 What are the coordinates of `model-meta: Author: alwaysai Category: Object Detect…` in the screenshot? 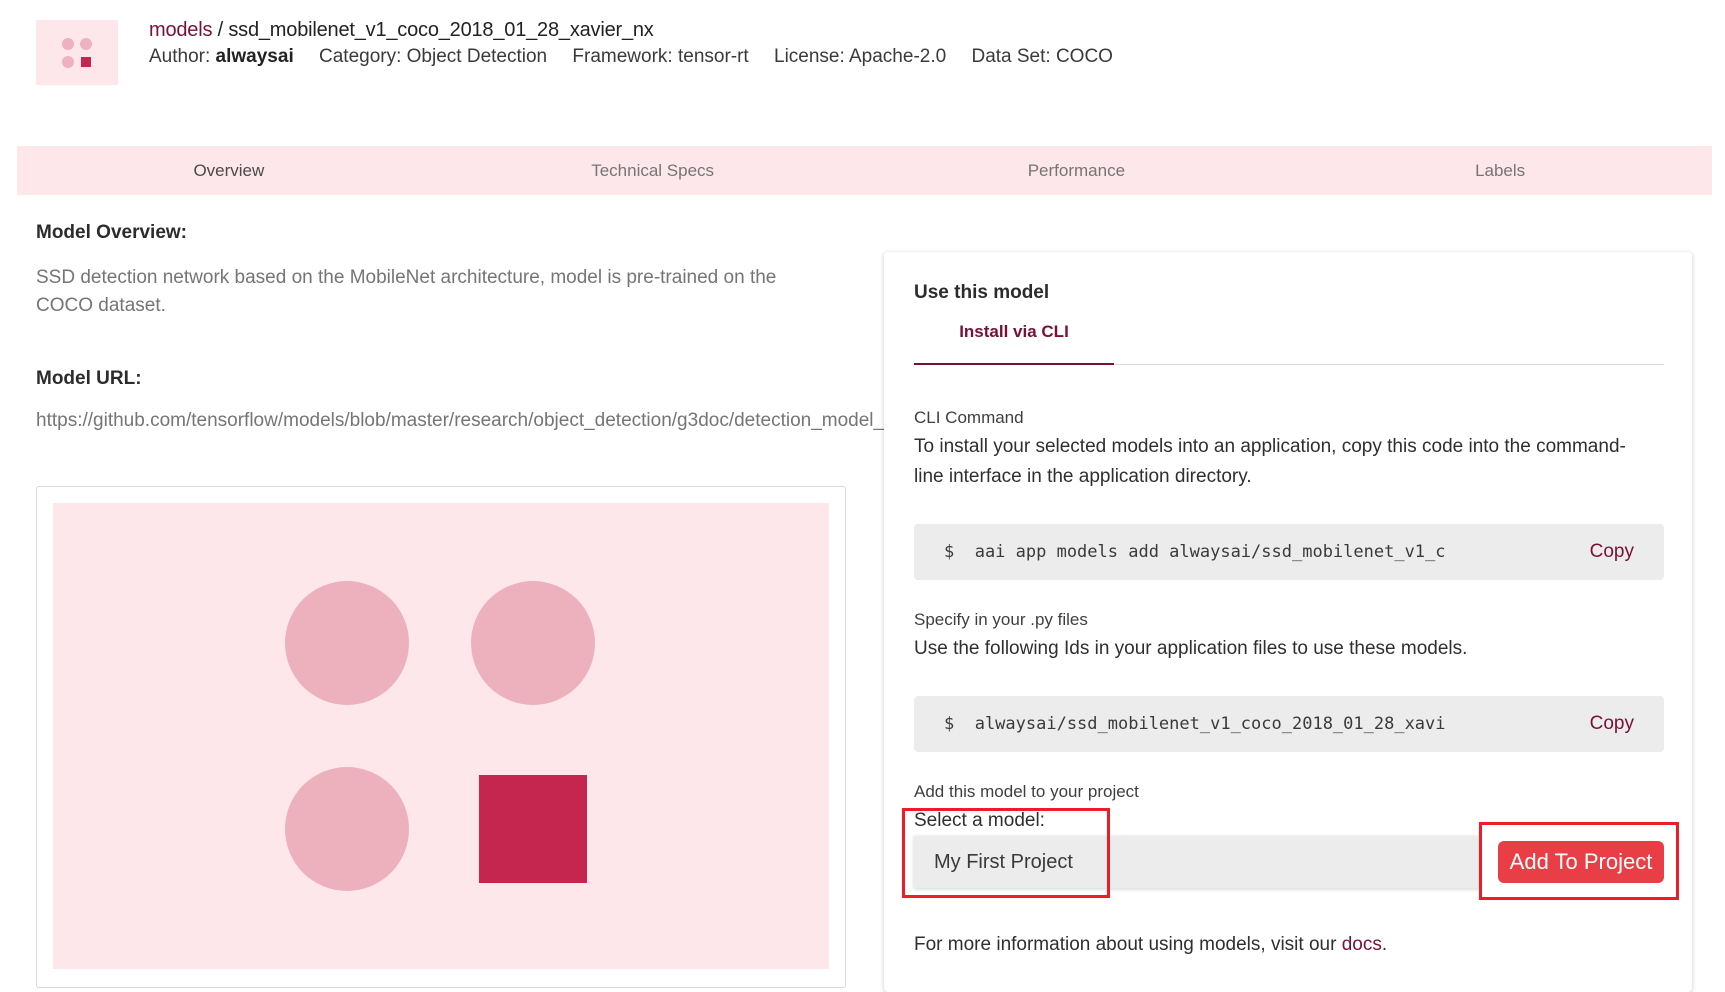 It's located at (641, 57).